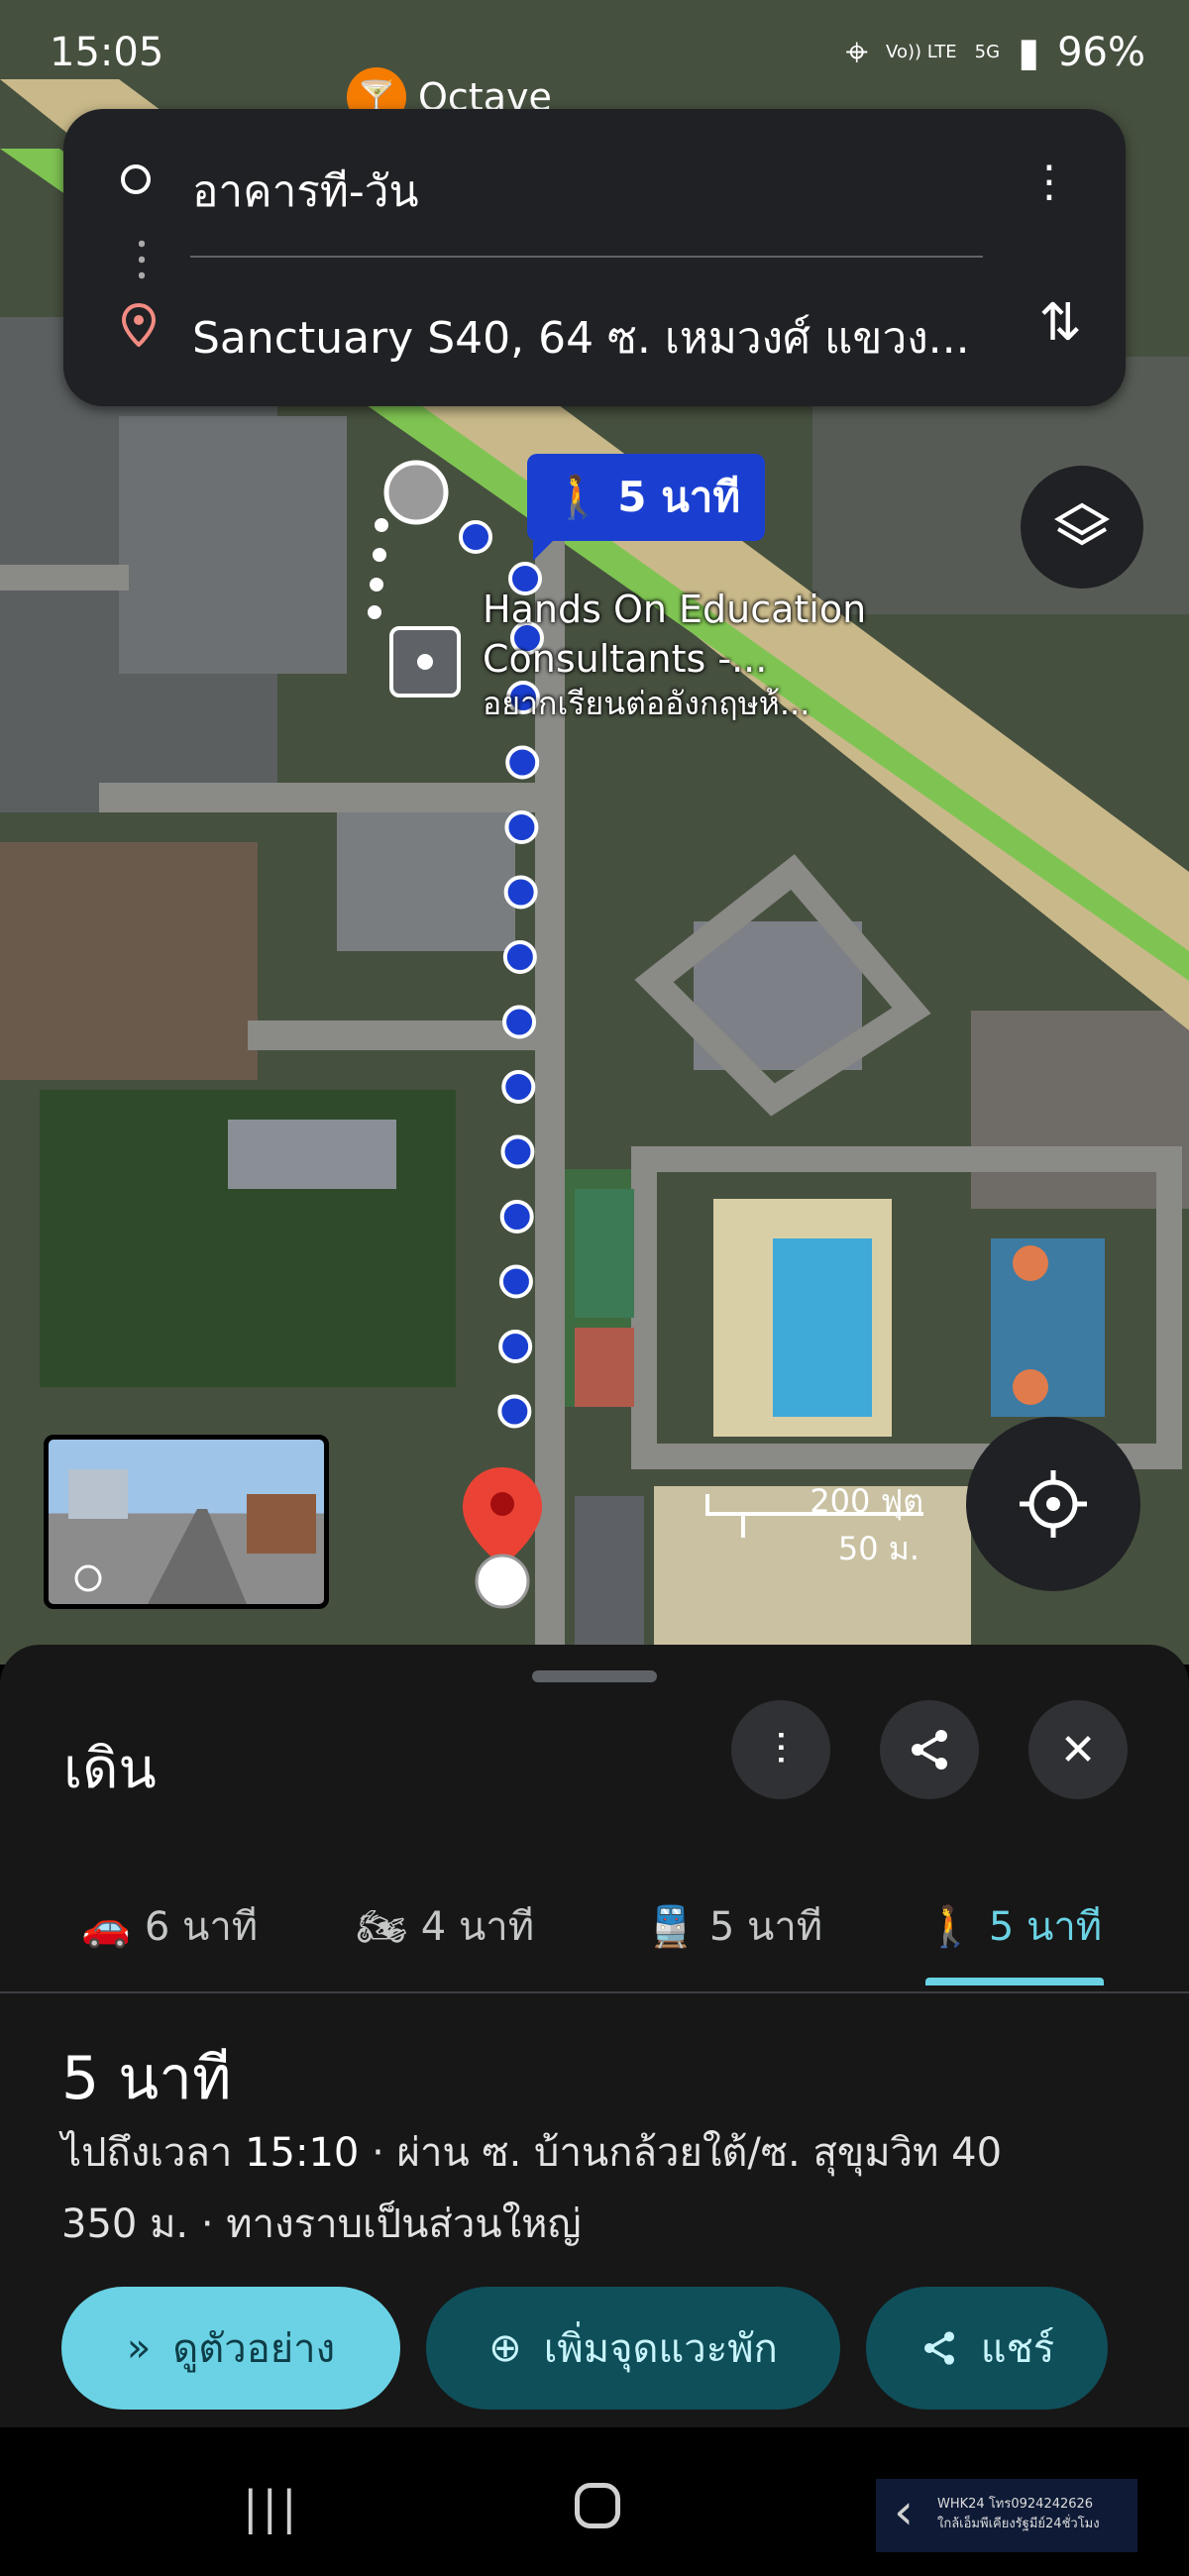 The height and width of the screenshot is (2576, 1189). Describe the element at coordinates (306, 191) in the screenshot. I see `origin-field: อาคารที-วัน` at that location.